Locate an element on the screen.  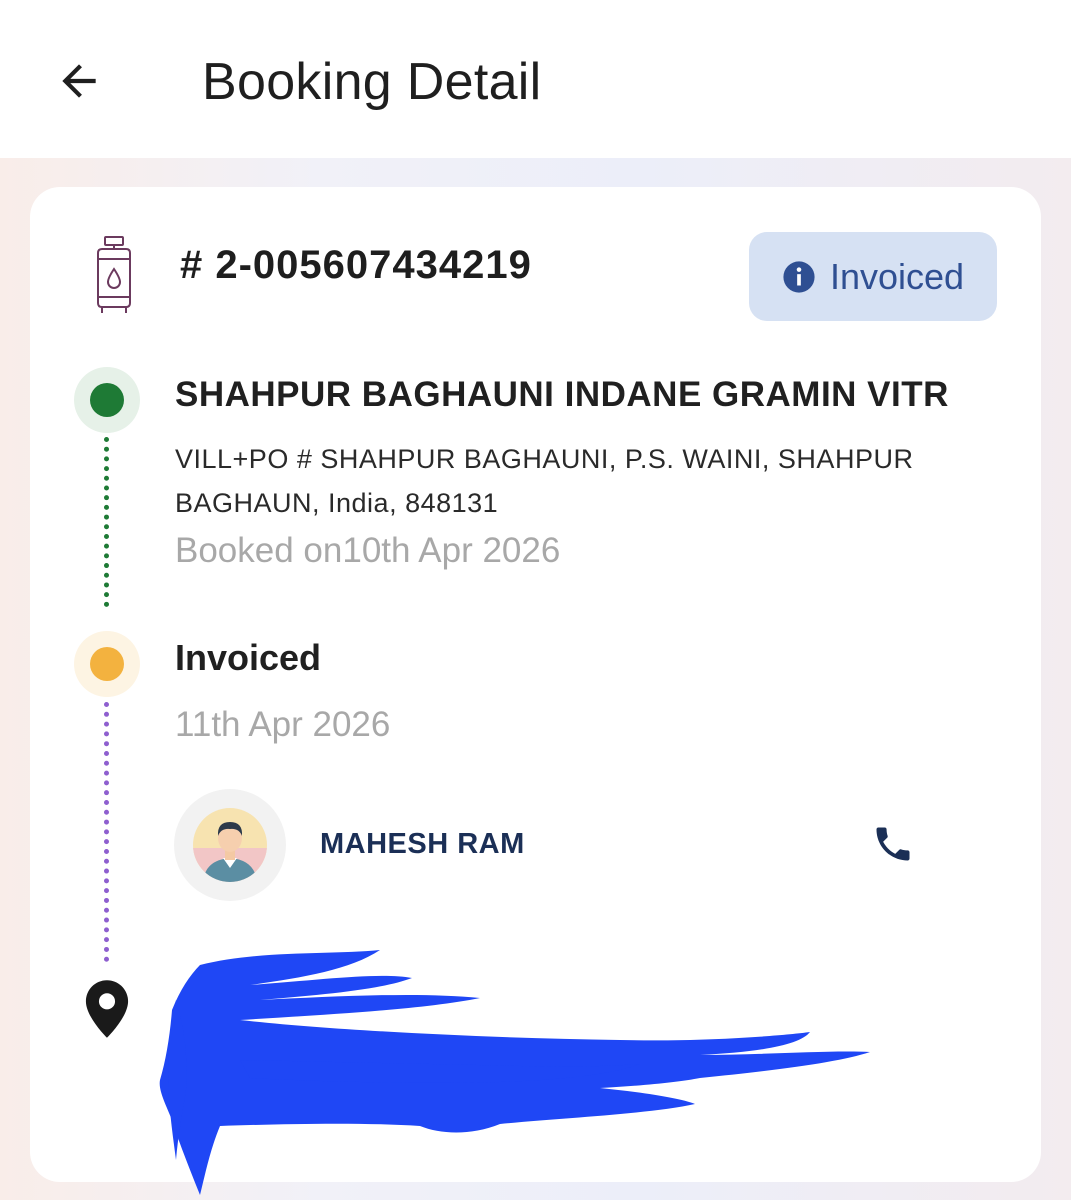
call-button is located at coordinates (893, 844).